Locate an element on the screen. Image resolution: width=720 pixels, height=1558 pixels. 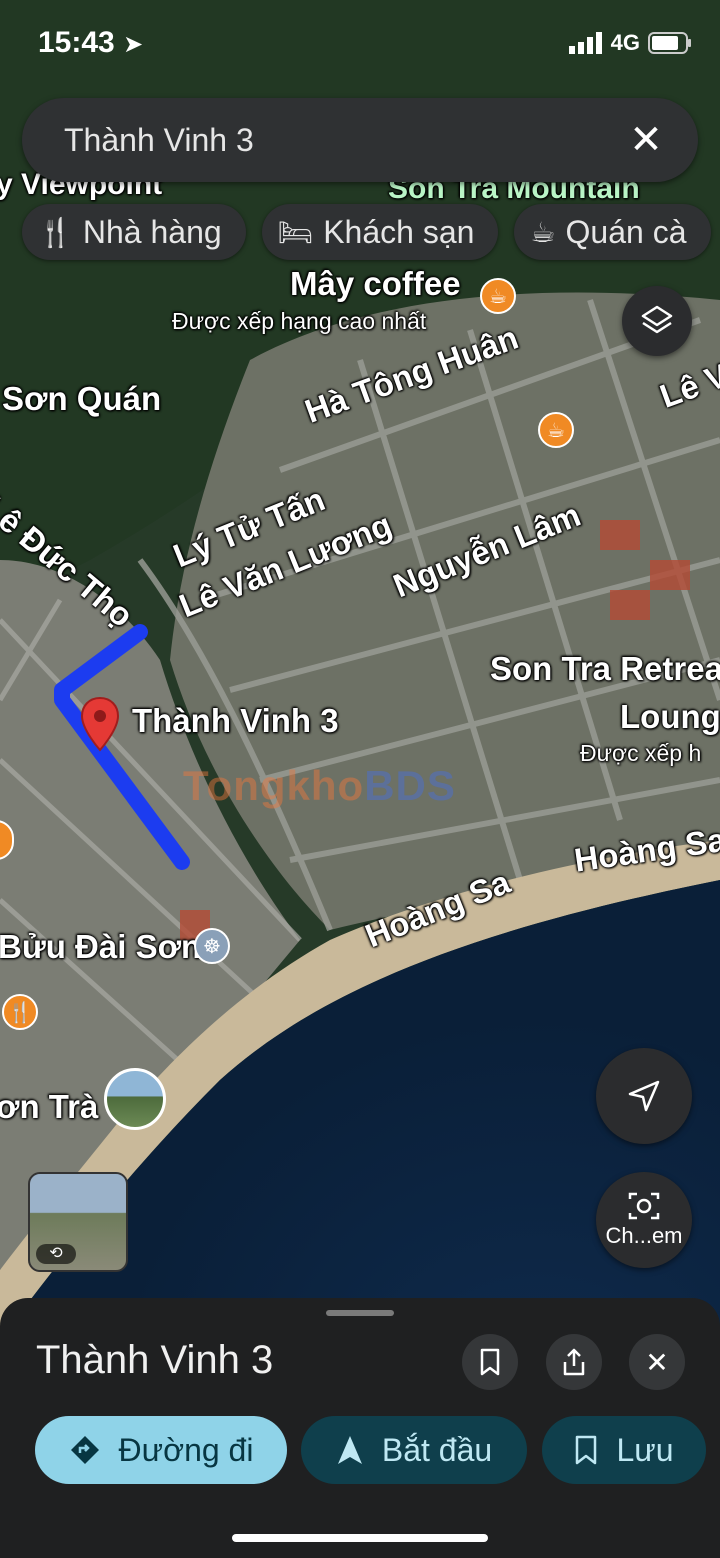
camera-search-icon is located at coordinates (644, 1206).